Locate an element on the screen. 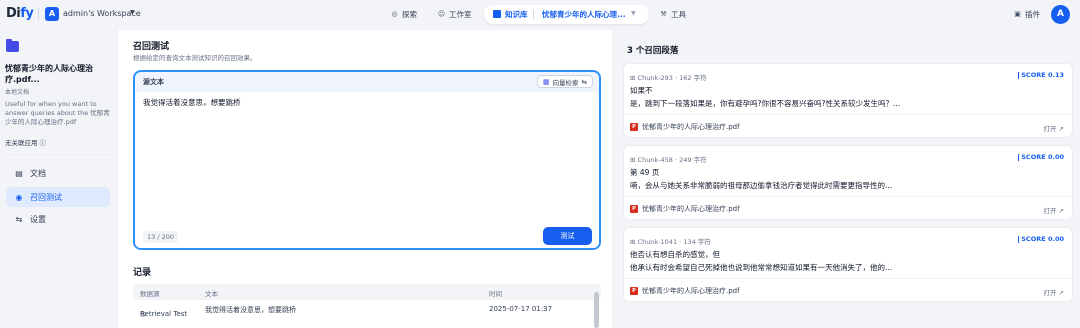 The height and width of the screenshot is (328, 1080). page-description: 根据给定的查询文本测试知识的召回效果。 is located at coordinates (195, 58).